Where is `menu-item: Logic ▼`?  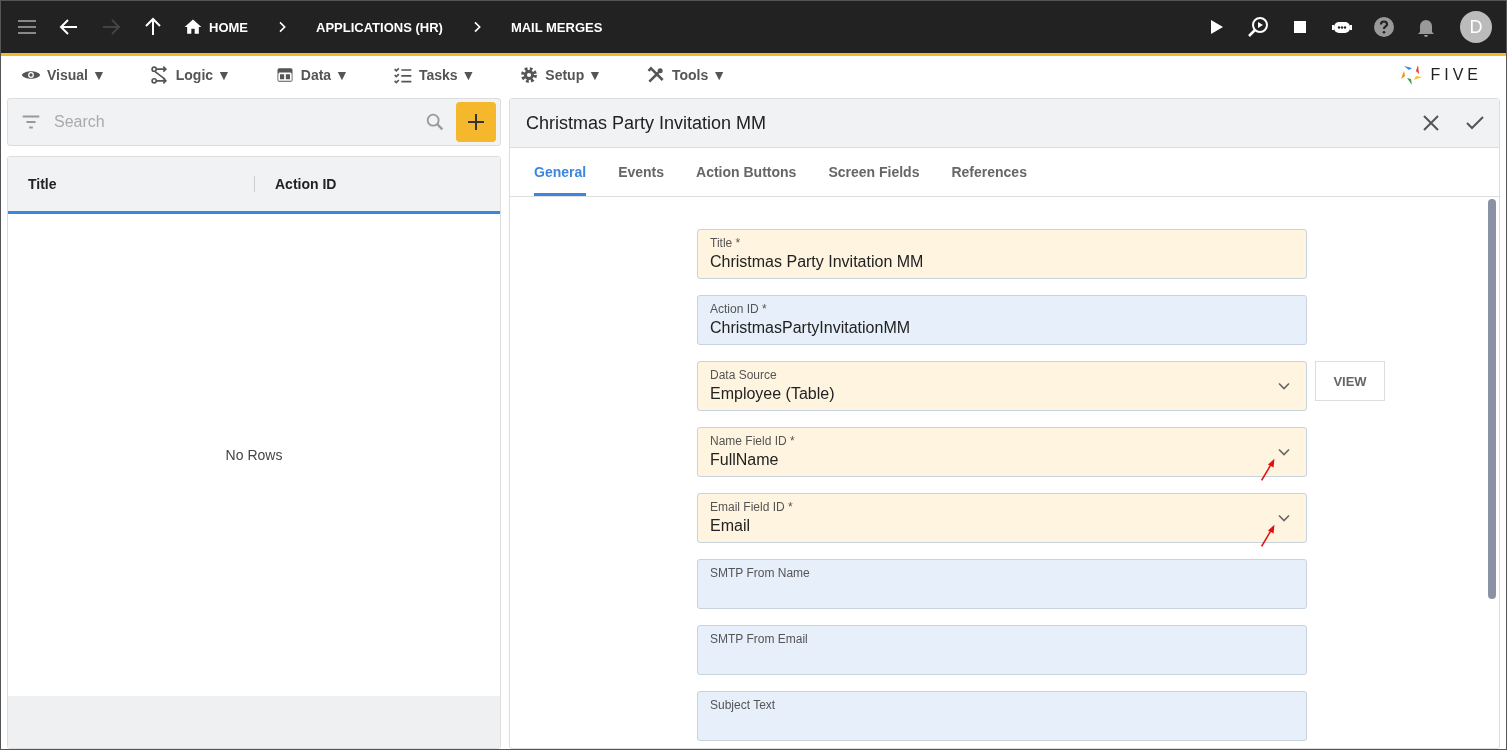 menu-item: Logic ▼ is located at coordinates (190, 75).